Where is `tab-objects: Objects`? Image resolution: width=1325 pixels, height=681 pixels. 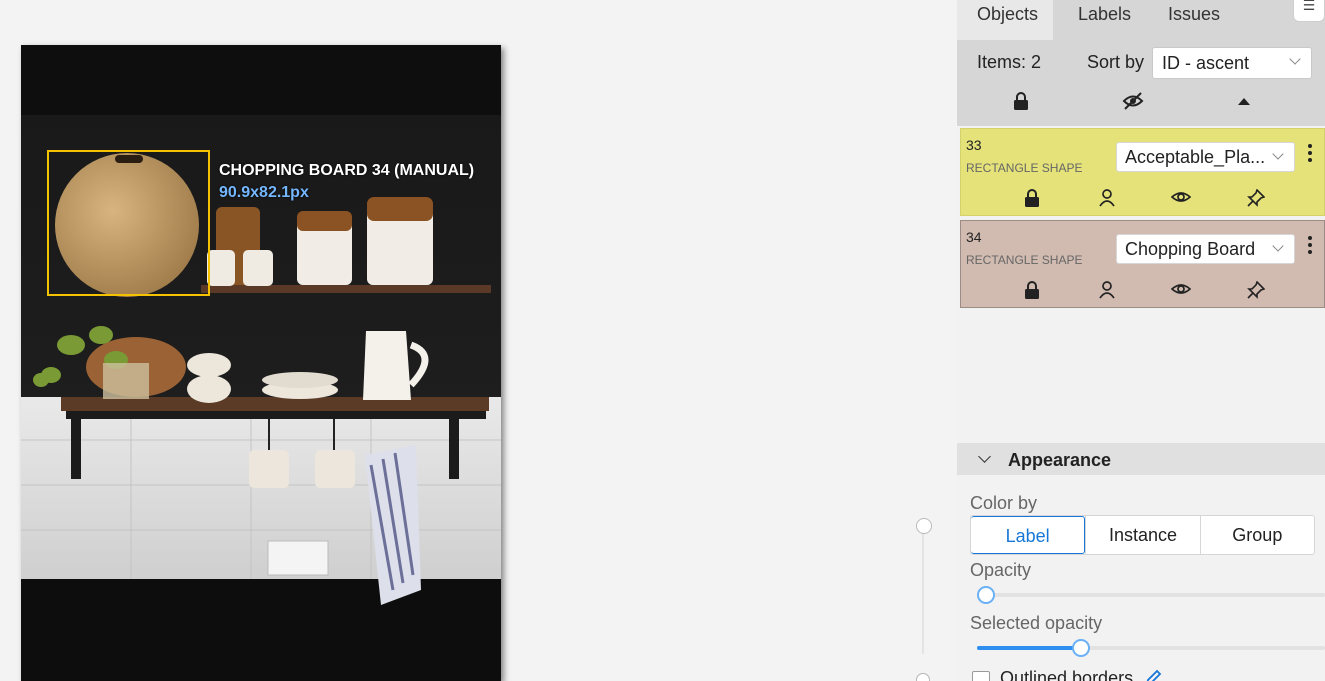
tab-objects: Objects is located at coordinates (1005, 20).